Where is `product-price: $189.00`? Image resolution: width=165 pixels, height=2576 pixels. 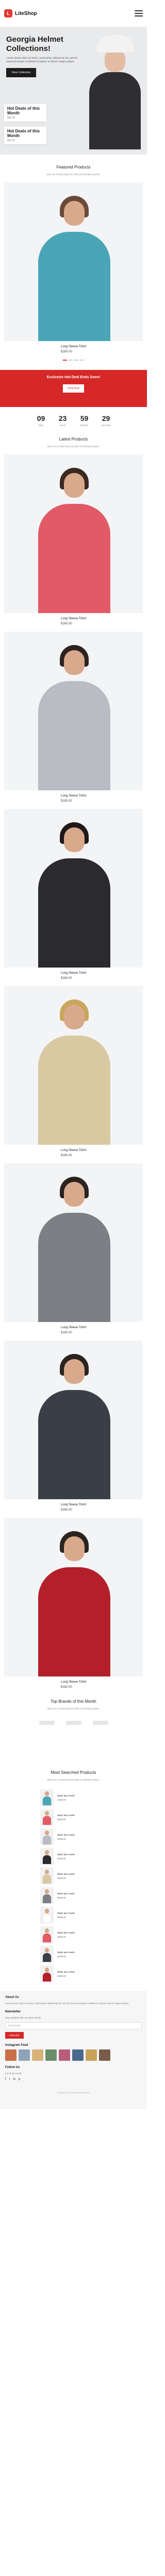
product-price: $189.00 is located at coordinates (62, 1877).